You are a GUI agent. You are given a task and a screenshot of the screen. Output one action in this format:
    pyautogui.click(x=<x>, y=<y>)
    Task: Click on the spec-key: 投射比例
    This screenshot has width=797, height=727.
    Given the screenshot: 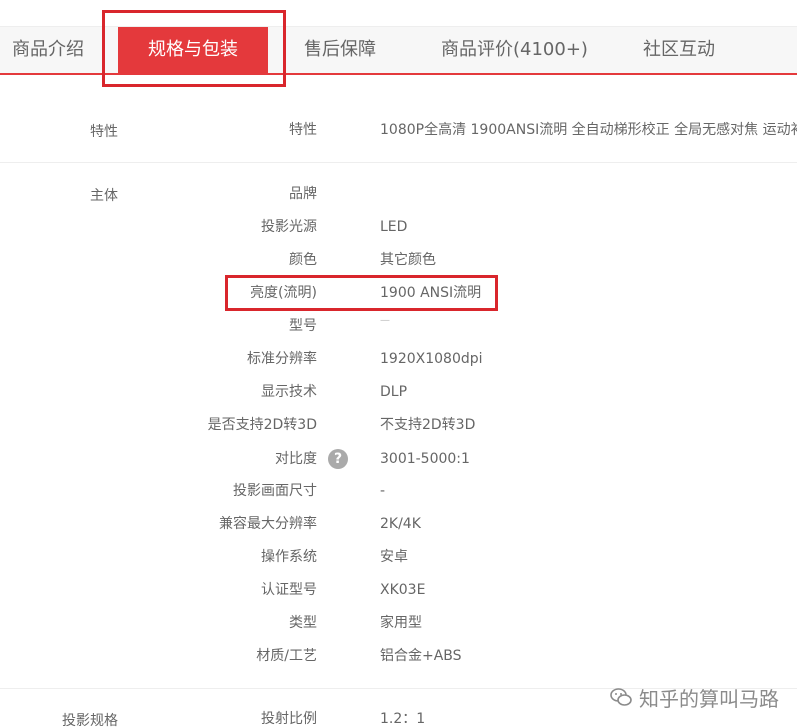 What is the action you would take?
    pyautogui.click(x=289, y=719)
    